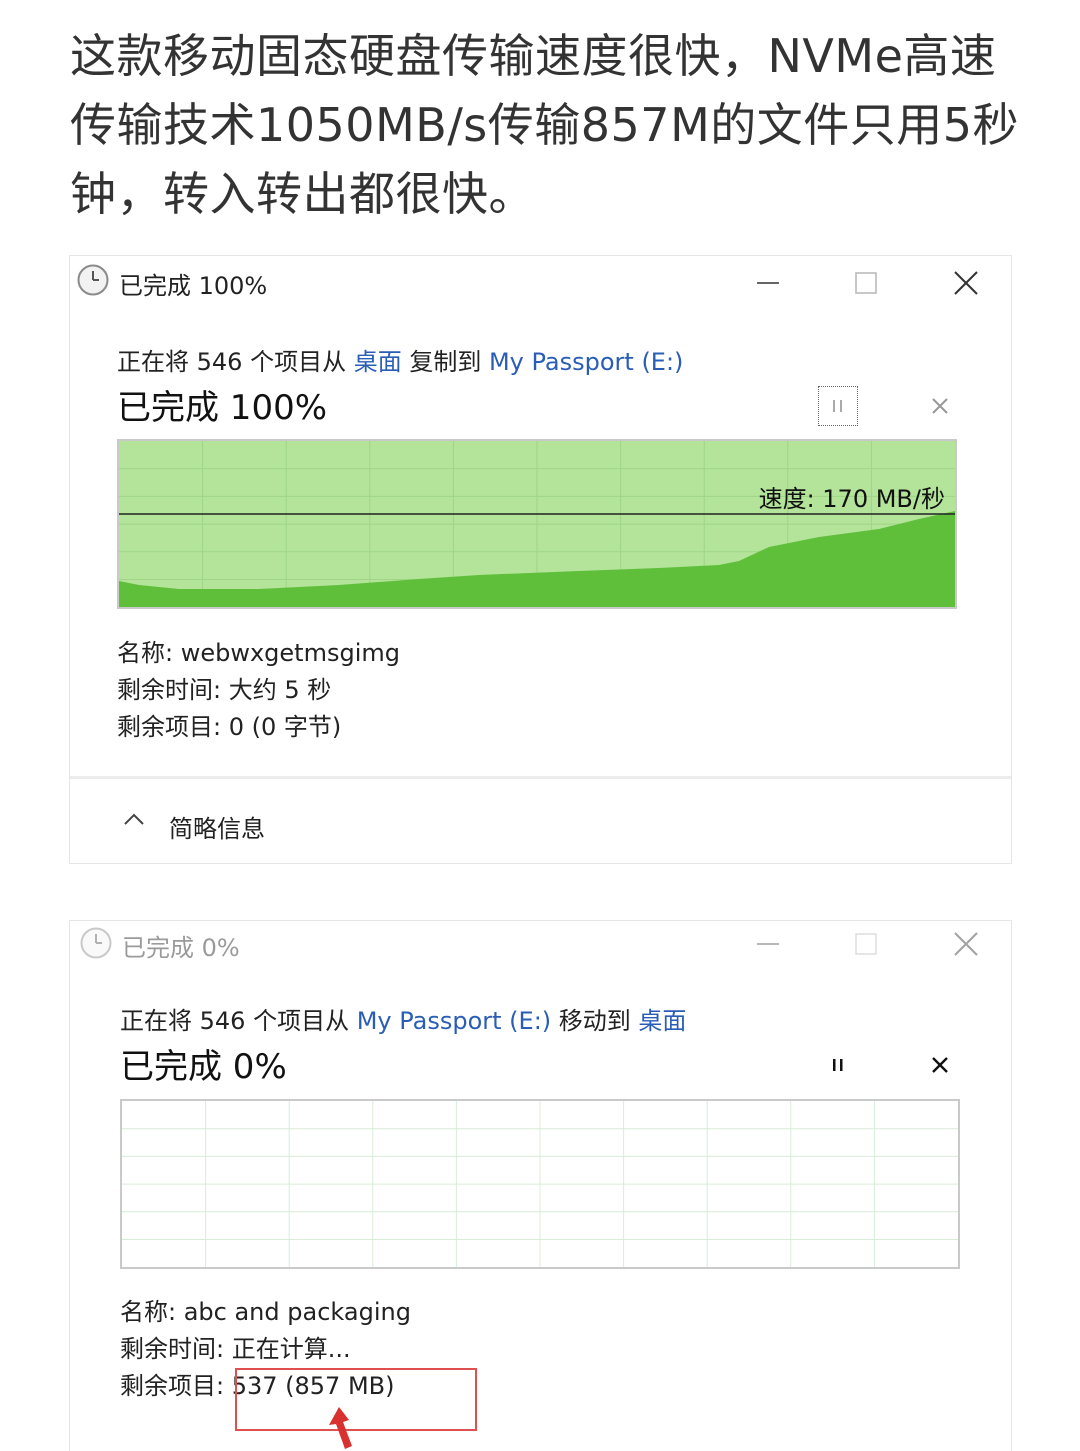 The image size is (1080, 1451). What do you see at coordinates (203, 1067) in the screenshot?
I see `progress-title: 已完成 0%` at bounding box center [203, 1067].